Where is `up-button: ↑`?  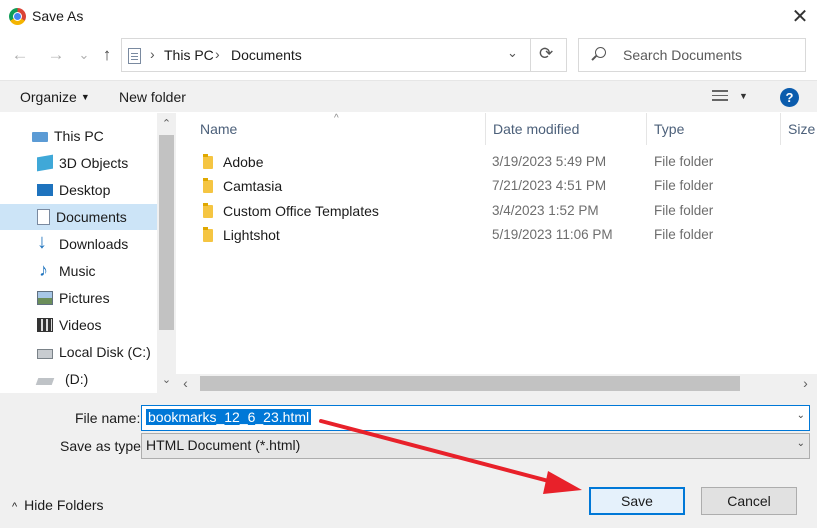 up-button: ↑ is located at coordinates (107, 55).